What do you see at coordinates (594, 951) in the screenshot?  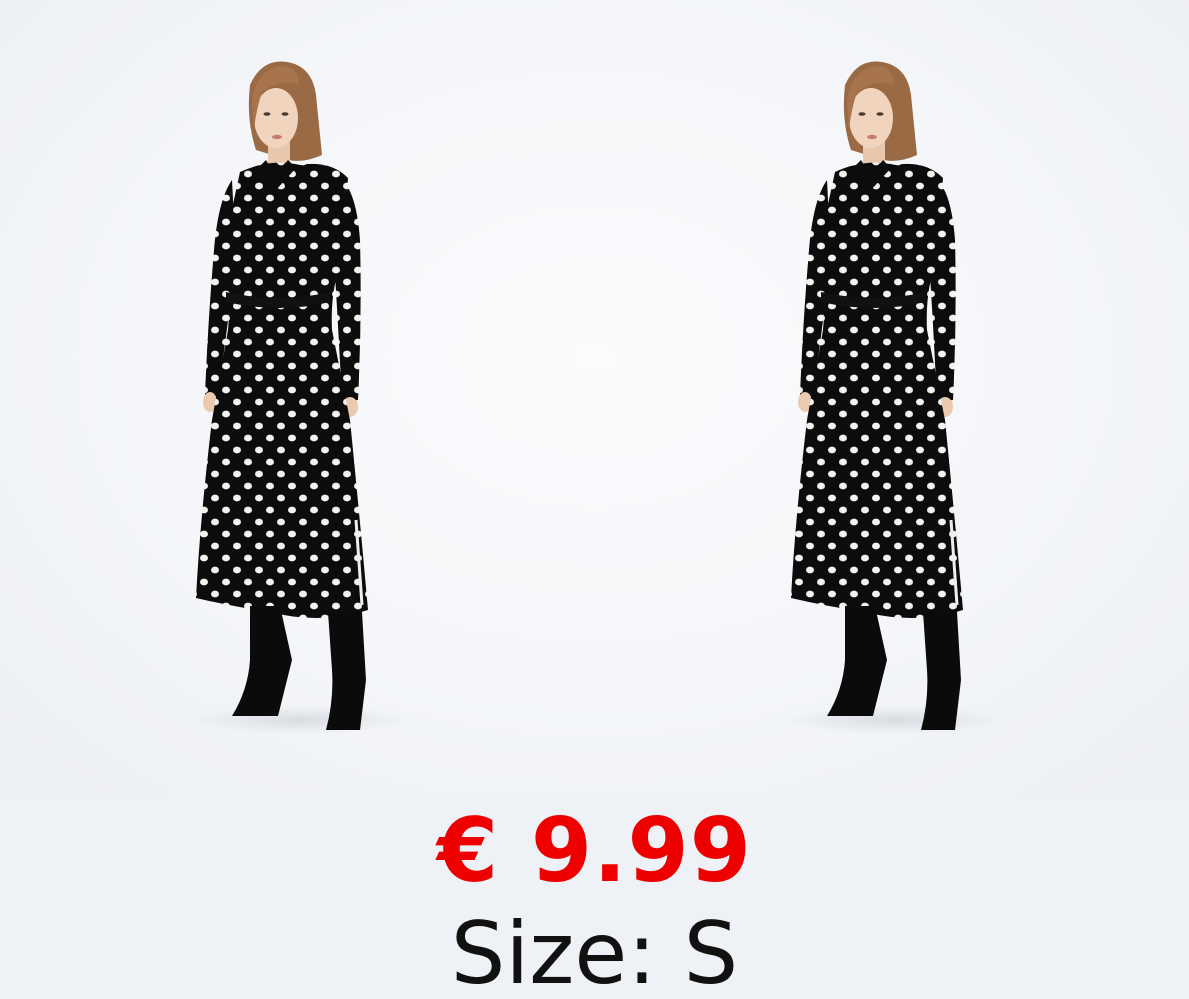 I see `size-label: Size: S` at bounding box center [594, 951].